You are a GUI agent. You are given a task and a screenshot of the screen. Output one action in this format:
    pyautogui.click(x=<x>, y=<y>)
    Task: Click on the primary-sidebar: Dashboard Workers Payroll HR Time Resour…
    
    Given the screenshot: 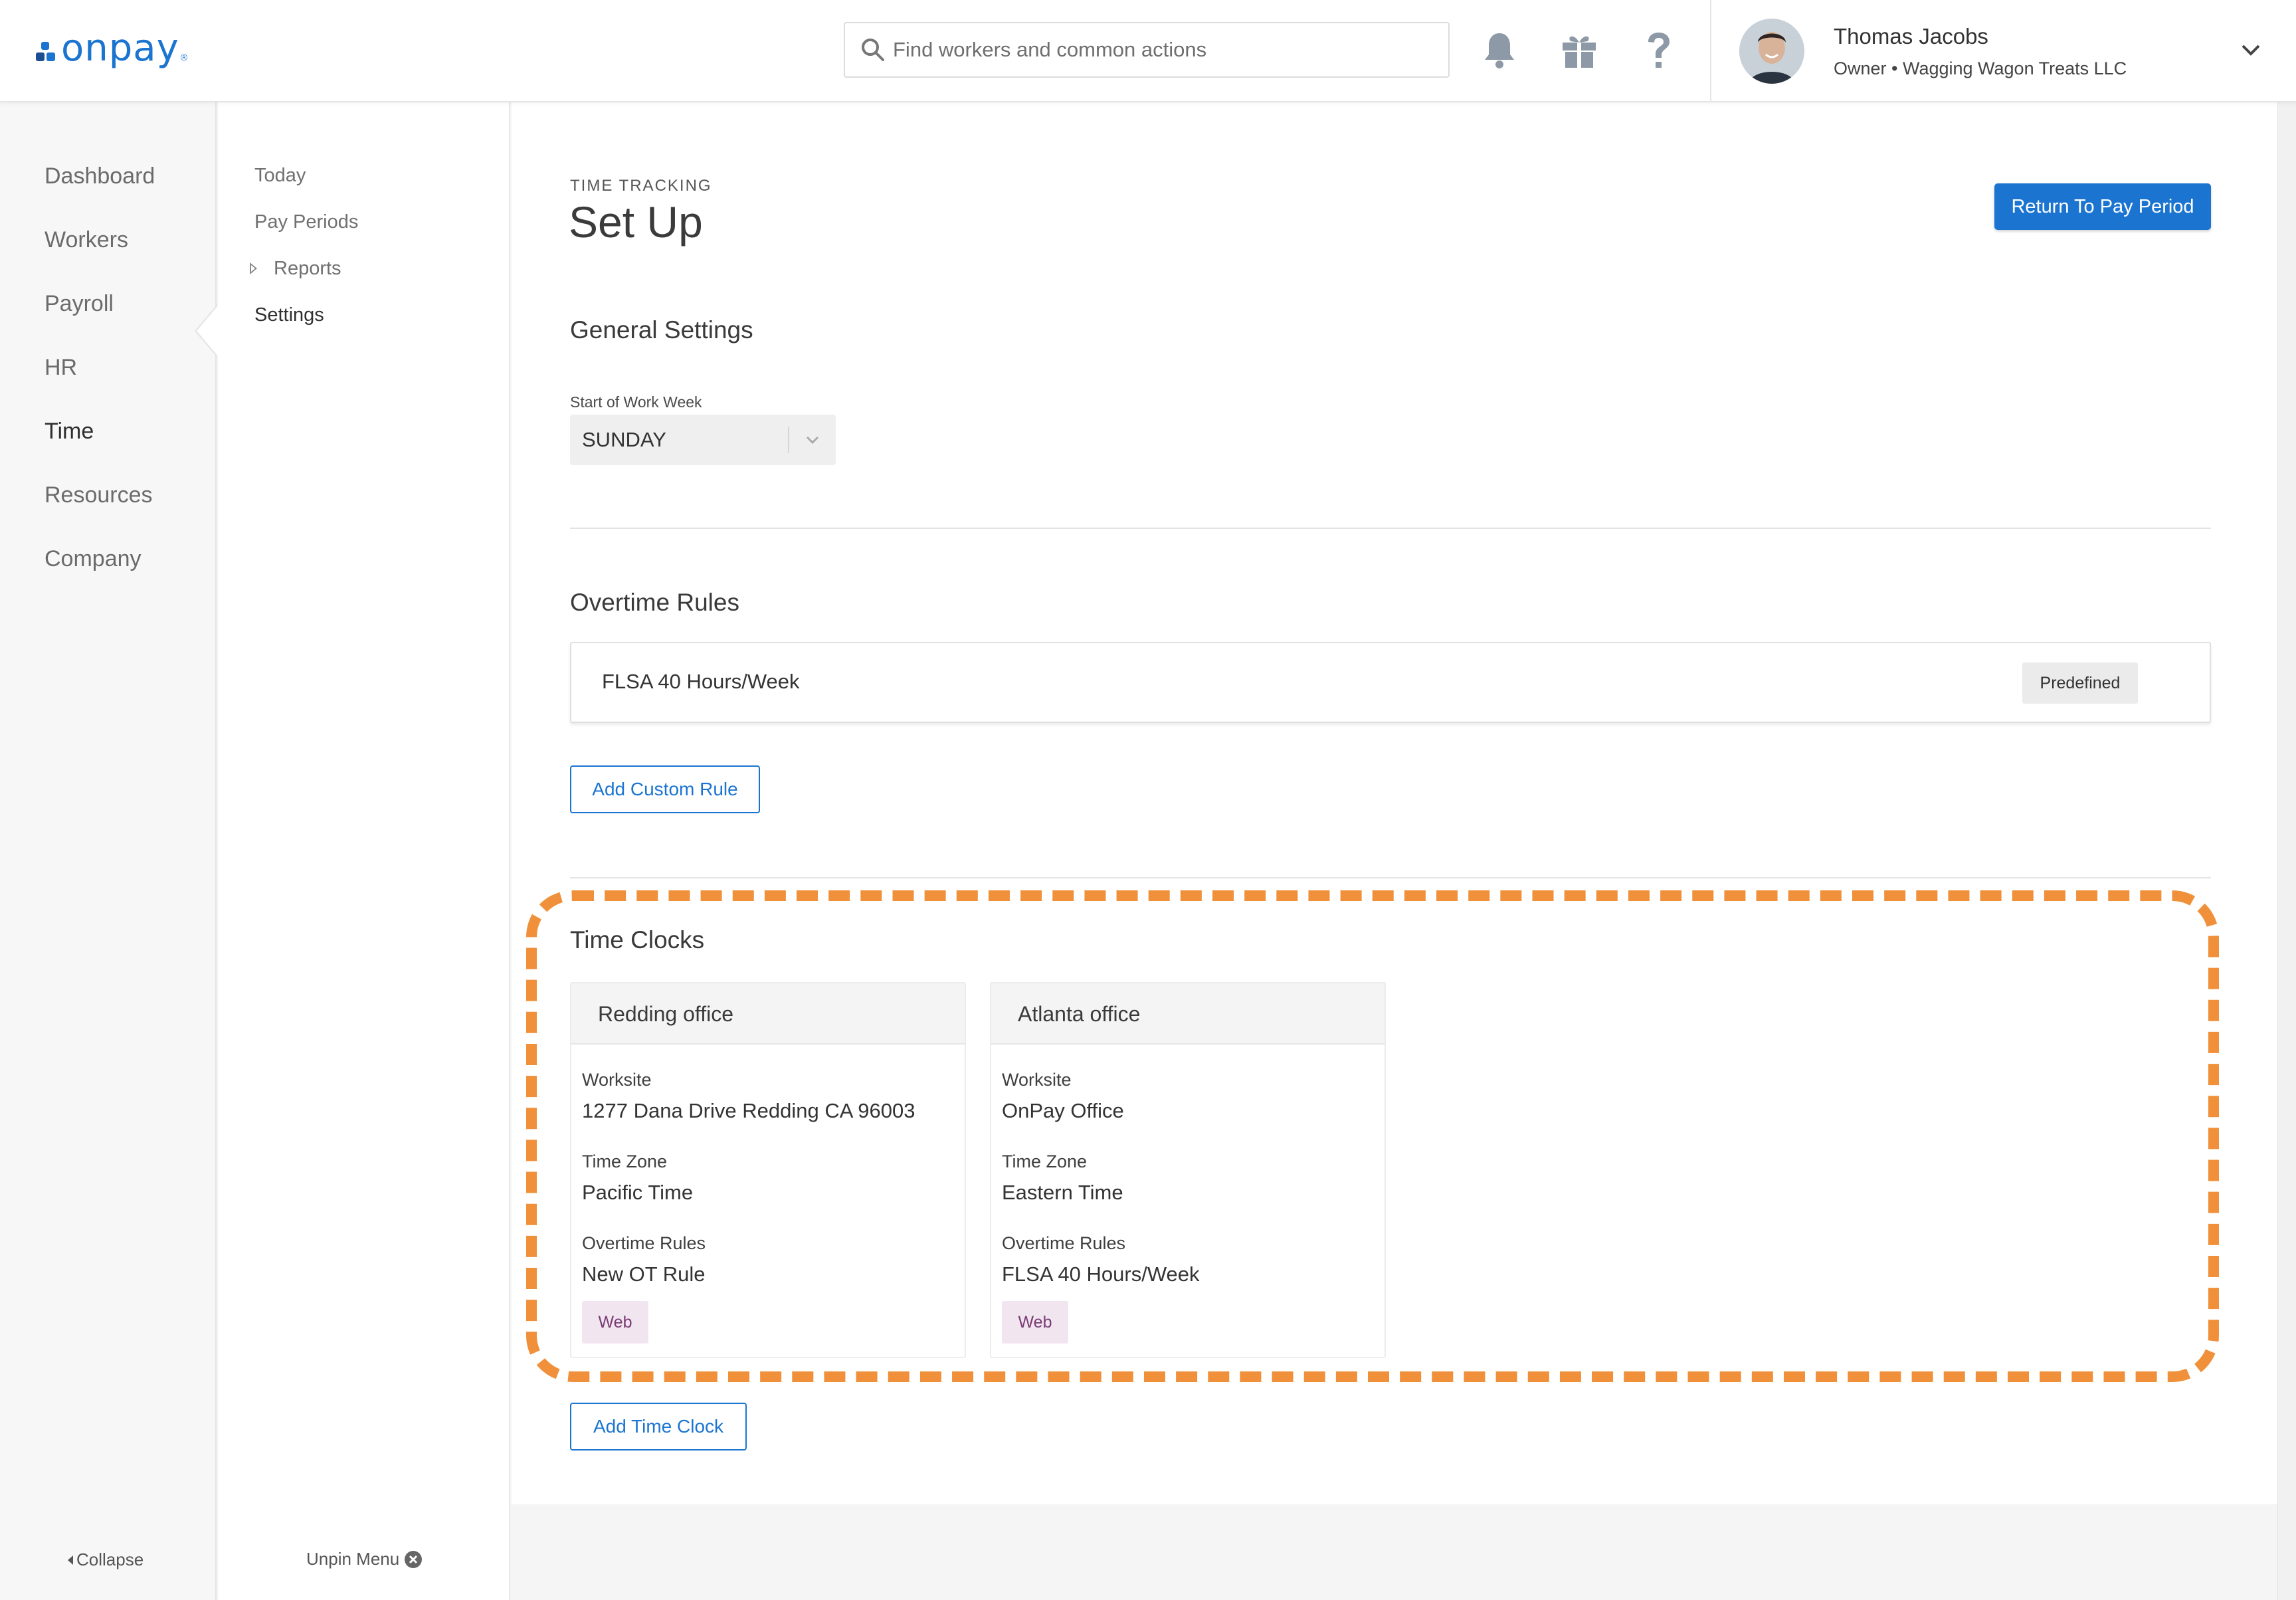 What is the action you would take?
    pyautogui.click(x=108, y=851)
    